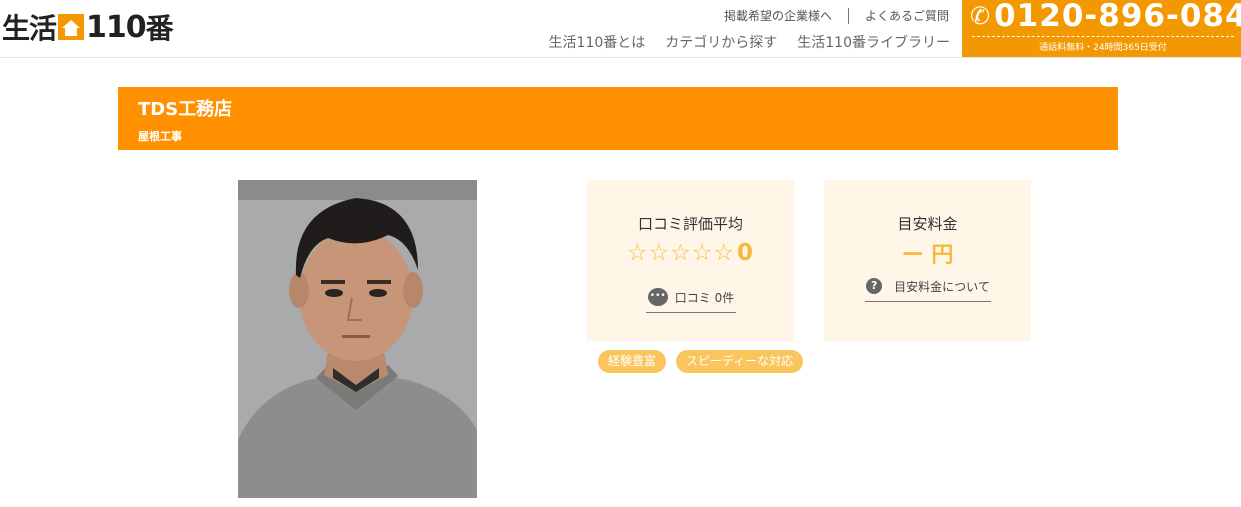 The height and width of the screenshot is (507, 1241). Describe the element at coordinates (981, 16) in the screenshot. I see `phone-icon: ✆` at that location.